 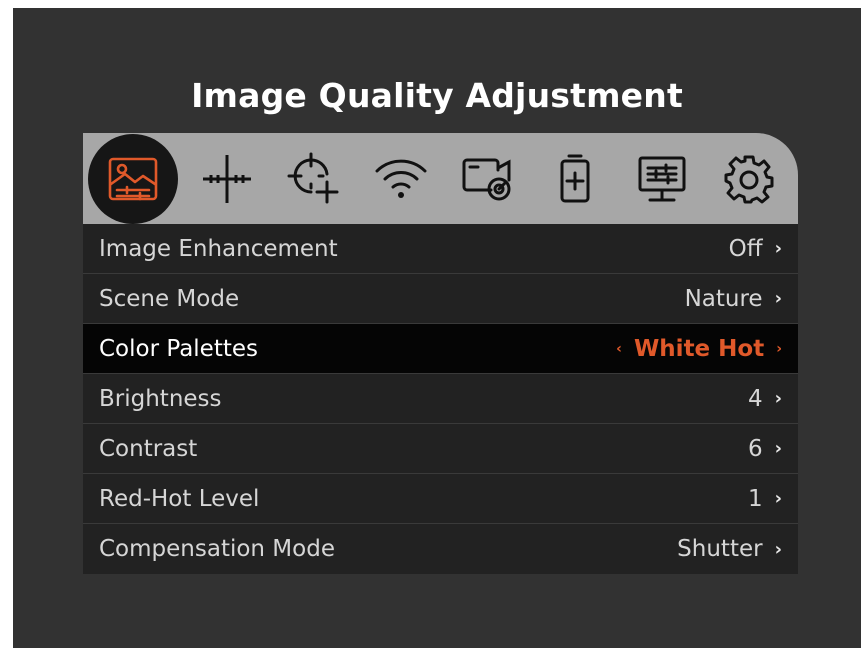 What do you see at coordinates (745, 248) in the screenshot?
I see `menu-row-value: Off` at bounding box center [745, 248].